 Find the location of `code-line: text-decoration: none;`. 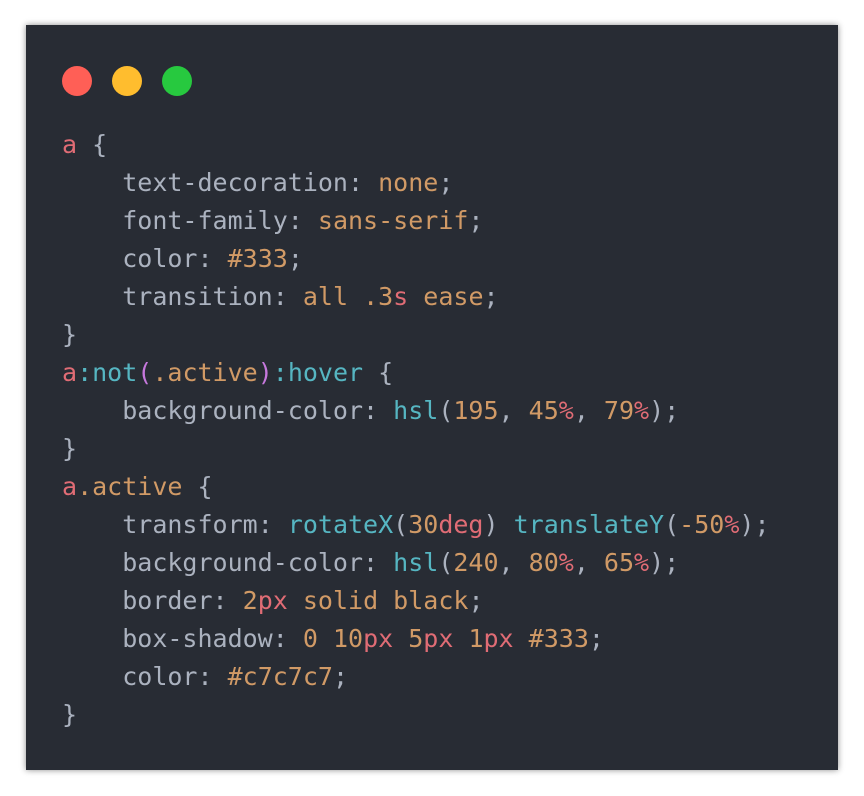

code-line: text-decoration: none; is located at coordinates (416, 183).